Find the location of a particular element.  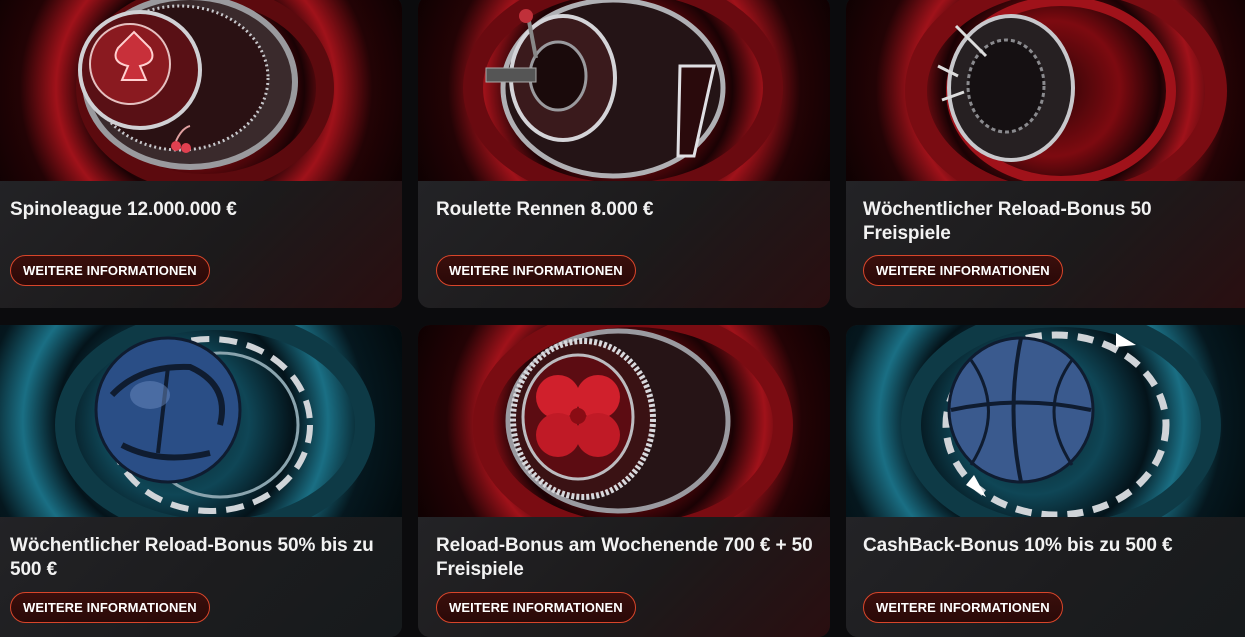

promo-title: Roulette Rennen 8.000 € is located at coordinates (545, 209).